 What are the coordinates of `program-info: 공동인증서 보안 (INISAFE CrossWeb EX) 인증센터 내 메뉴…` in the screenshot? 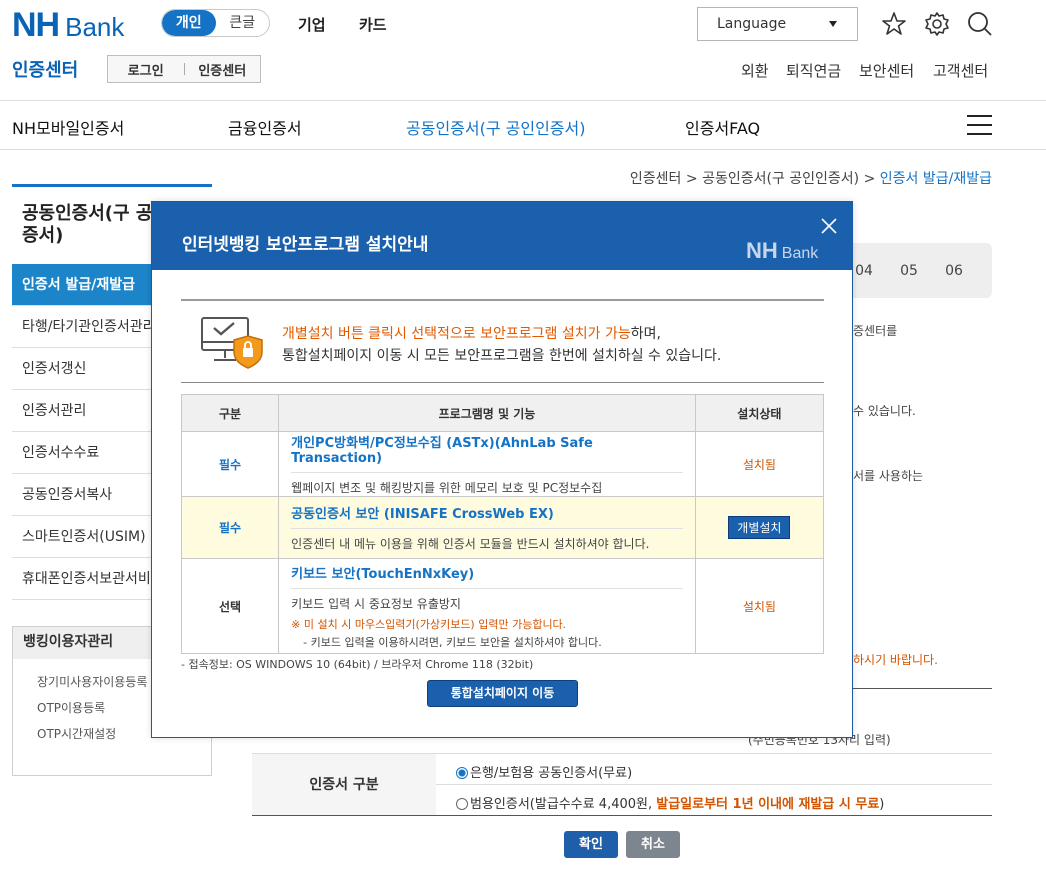 It's located at (487, 527).